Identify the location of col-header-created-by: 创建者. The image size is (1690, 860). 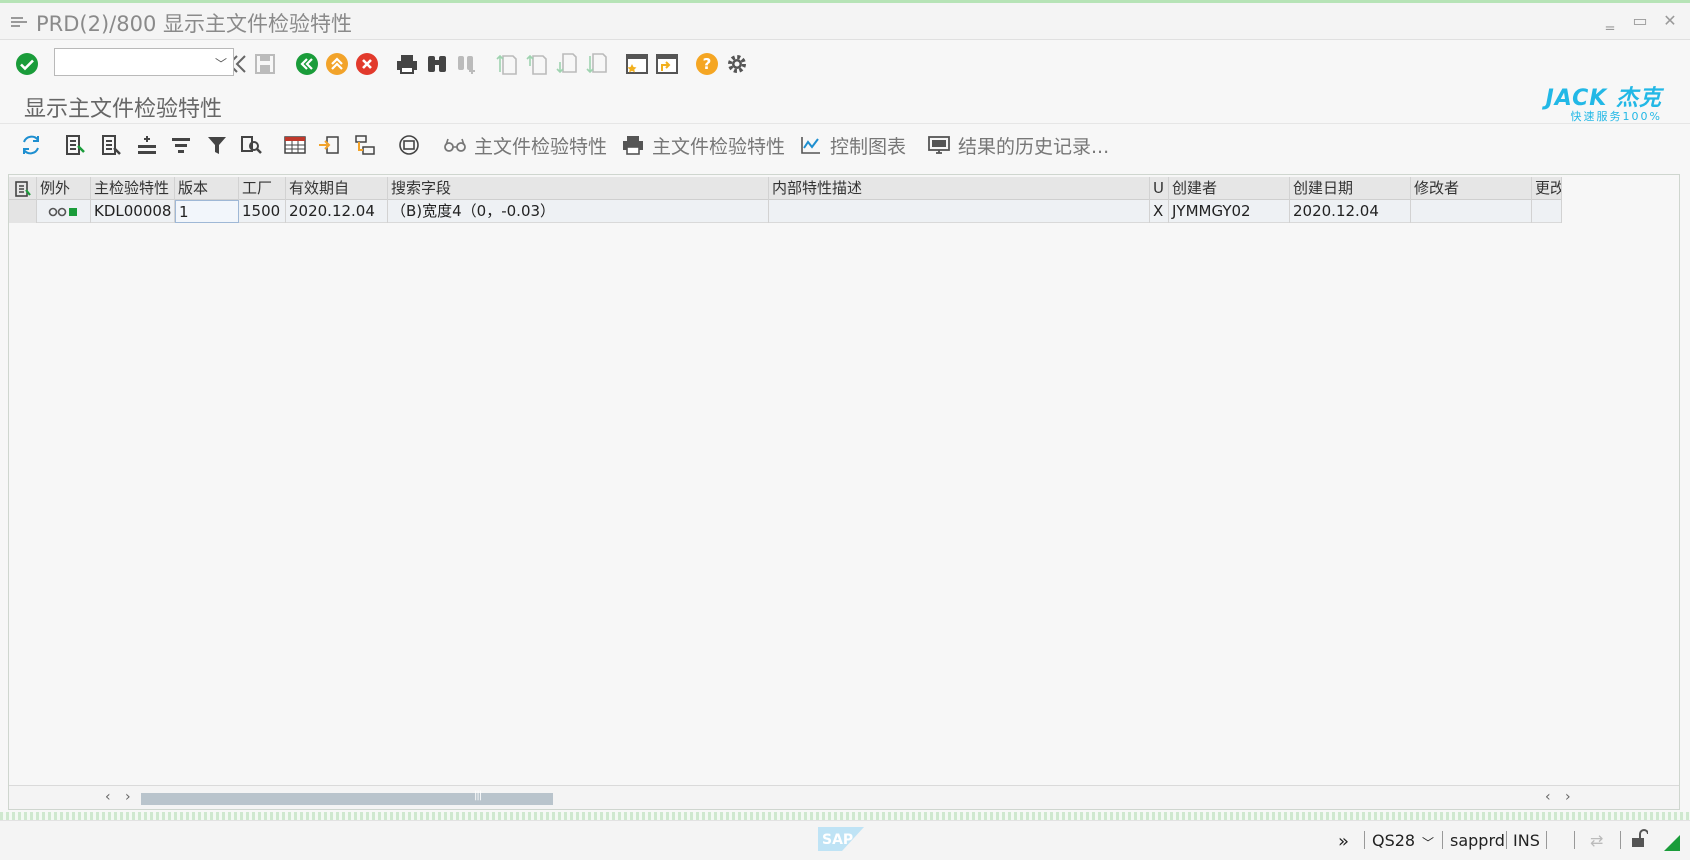
(1229, 188).